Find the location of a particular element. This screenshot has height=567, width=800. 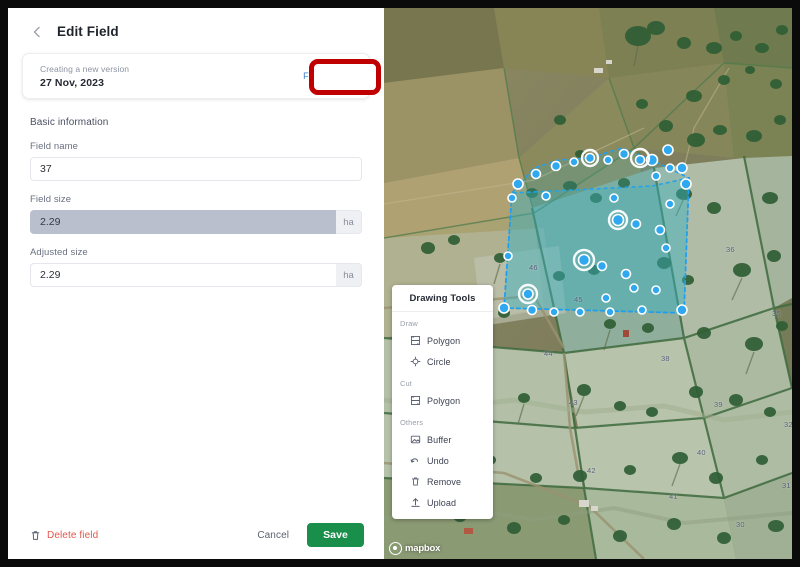

version-date: 27 Nov, 2023 is located at coordinates (72, 82).